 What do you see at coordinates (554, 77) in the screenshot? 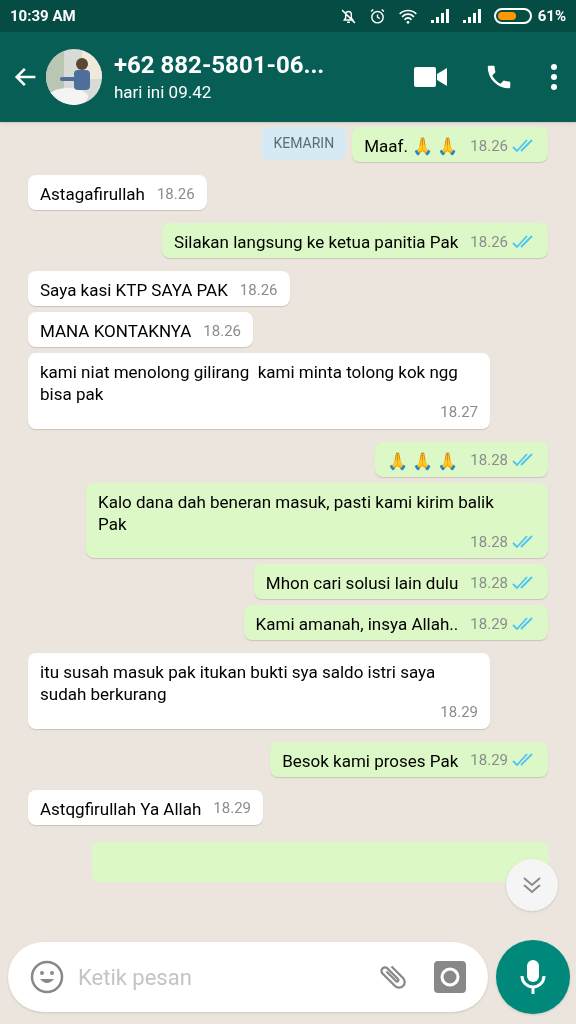
I see `more-options-icon` at bounding box center [554, 77].